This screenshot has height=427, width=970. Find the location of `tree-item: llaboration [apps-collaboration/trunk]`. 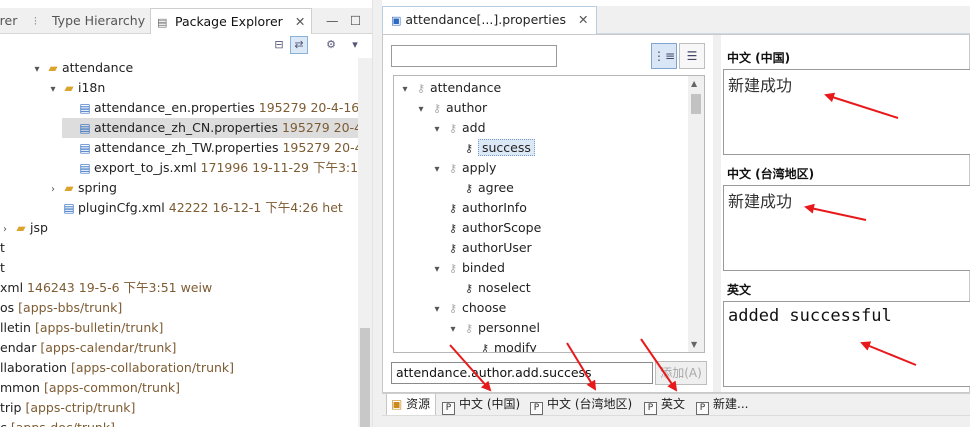

tree-item: llaboration [apps-collaboration/trunk] is located at coordinates (117, 368).